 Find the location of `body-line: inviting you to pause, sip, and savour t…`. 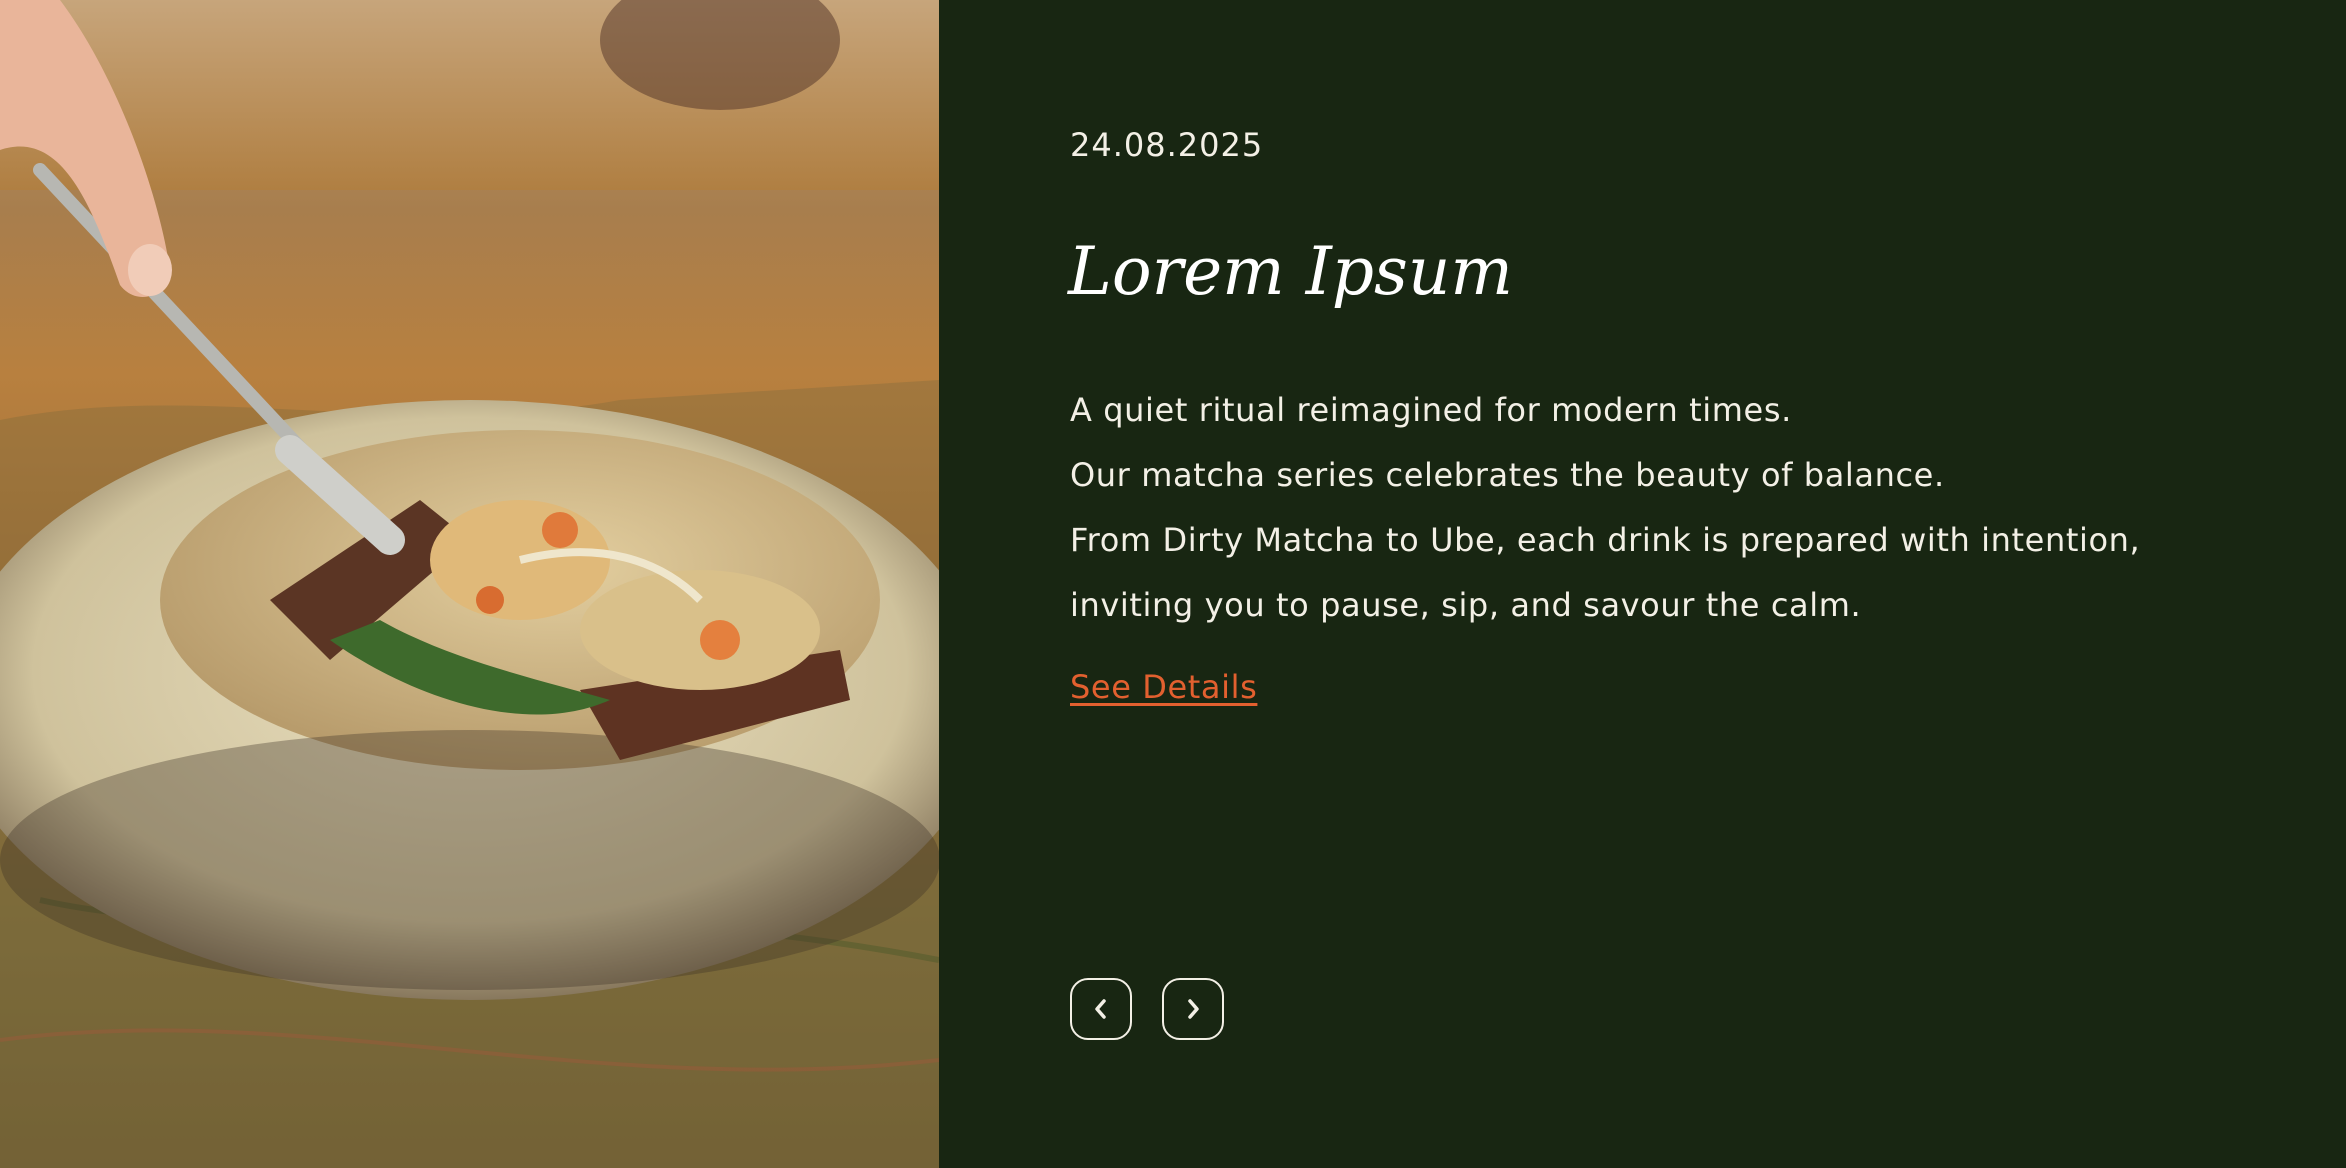

body-line: inviting you to pause, sip, and savour t… is located at coordinates (1466, 605).